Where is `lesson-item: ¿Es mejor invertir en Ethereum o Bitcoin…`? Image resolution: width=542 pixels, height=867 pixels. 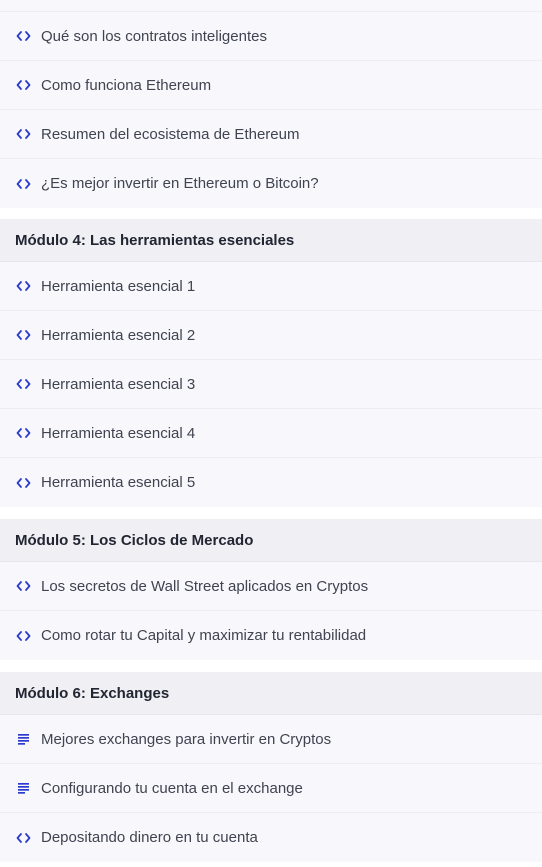 lesson-item: ¿Es mejor invertir en Ethereum o Bitcoin… is located at coordinates (271, 183).